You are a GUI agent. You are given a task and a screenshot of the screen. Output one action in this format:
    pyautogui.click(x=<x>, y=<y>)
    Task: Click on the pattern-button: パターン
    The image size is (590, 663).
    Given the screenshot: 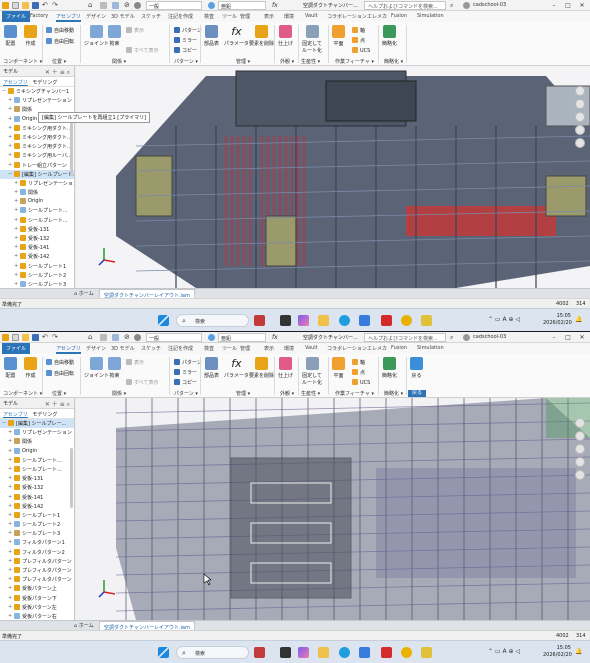 What is the action you would take?
    pyautogui.click(x=188, y=362)
    